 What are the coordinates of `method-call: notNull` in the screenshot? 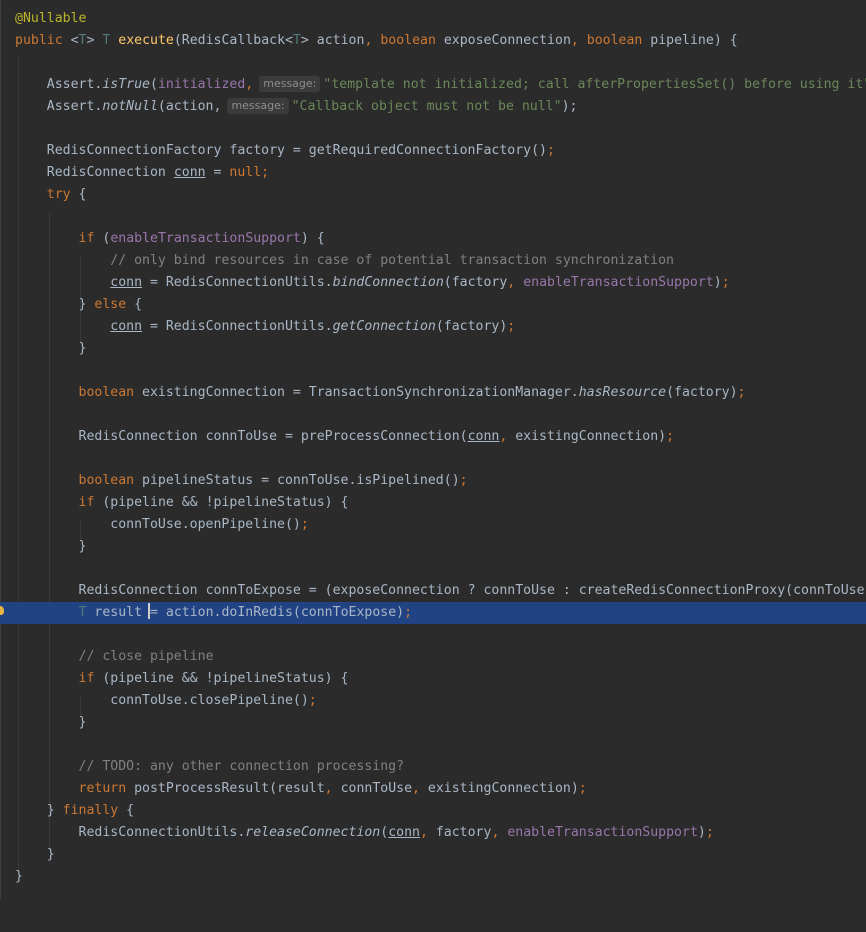 It's located at (130, 106).